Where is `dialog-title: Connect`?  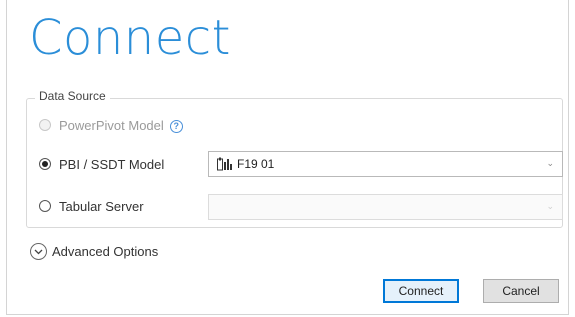
dialog-title: Connect is located at coordinates (130, 38).